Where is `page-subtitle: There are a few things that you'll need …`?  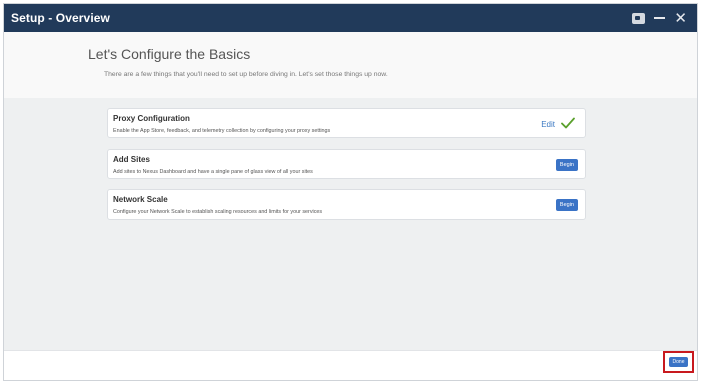
page-subtitle: There are a few things that you'll need … is located at coordinates (246, 74).